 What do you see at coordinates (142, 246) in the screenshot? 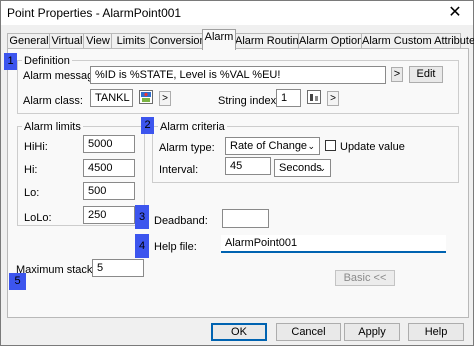
I see `annotation-badge-4: 4` at bounding box center [142, 246].